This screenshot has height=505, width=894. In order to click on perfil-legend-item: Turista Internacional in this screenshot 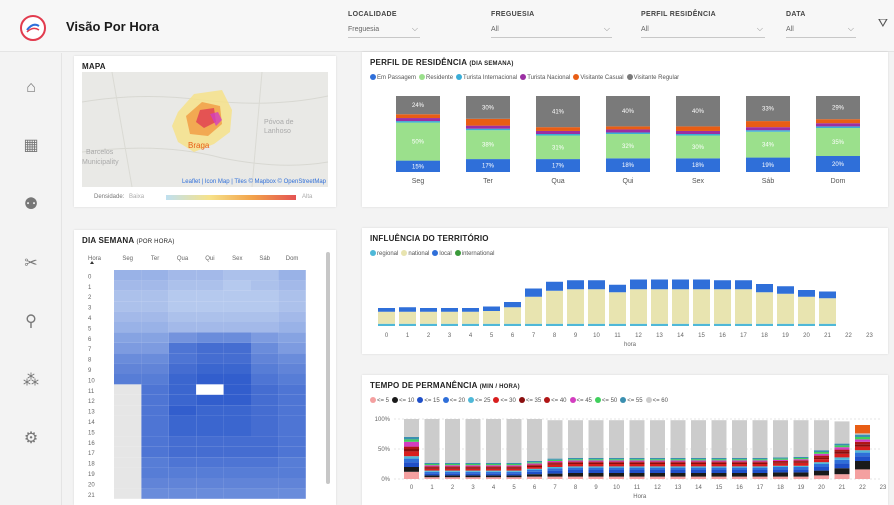, I will do `click(486, 77)`.